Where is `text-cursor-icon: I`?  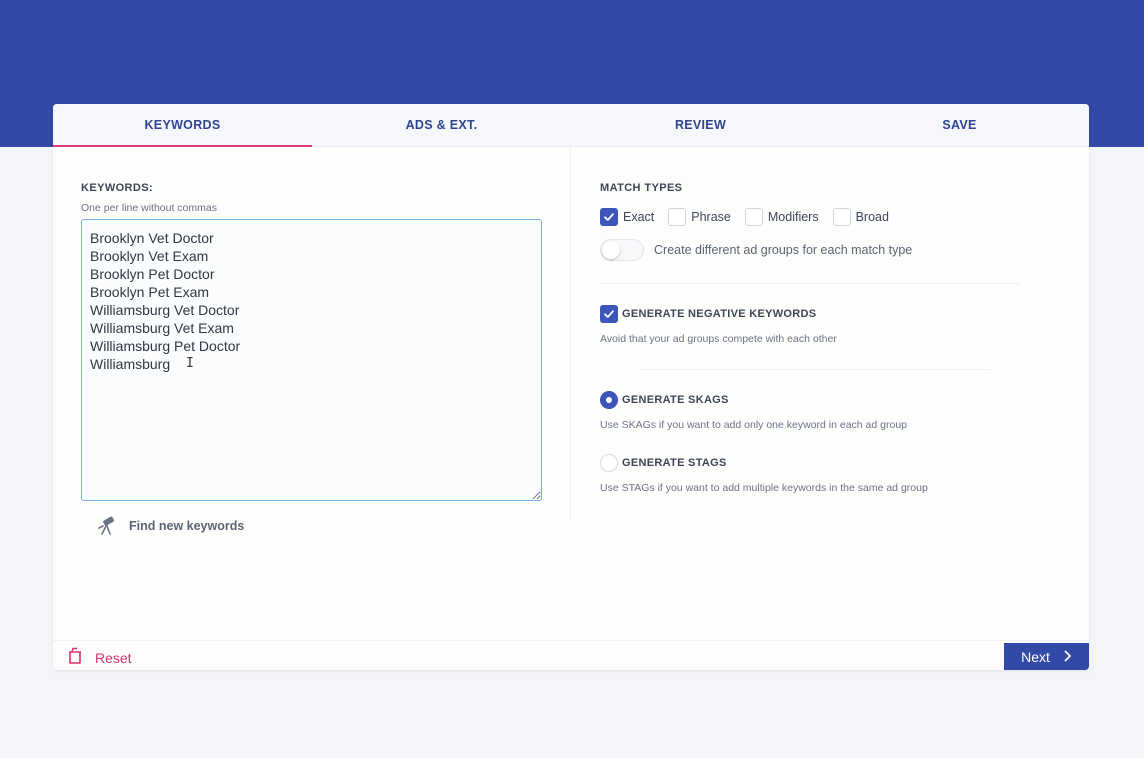 text-cursor-icon: I is located at coordinates (190, 363).